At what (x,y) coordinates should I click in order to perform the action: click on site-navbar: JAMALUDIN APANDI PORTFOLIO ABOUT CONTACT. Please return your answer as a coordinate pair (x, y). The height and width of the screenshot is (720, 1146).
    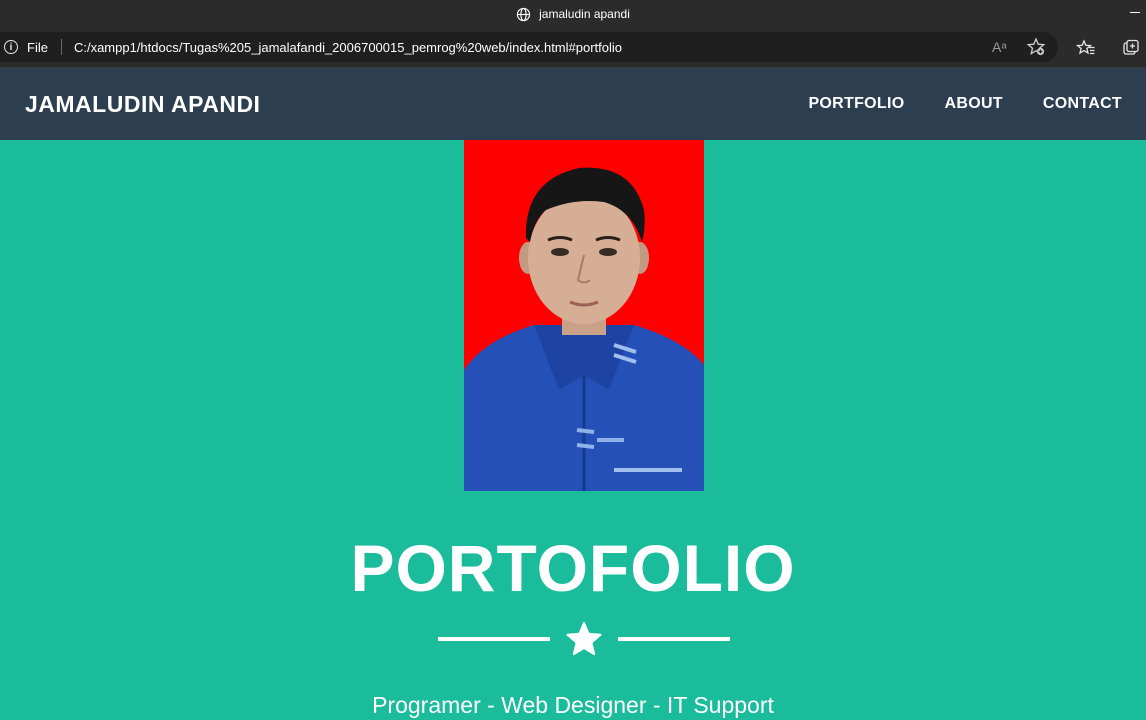
    Looking at the image, I should click on (573, 104).